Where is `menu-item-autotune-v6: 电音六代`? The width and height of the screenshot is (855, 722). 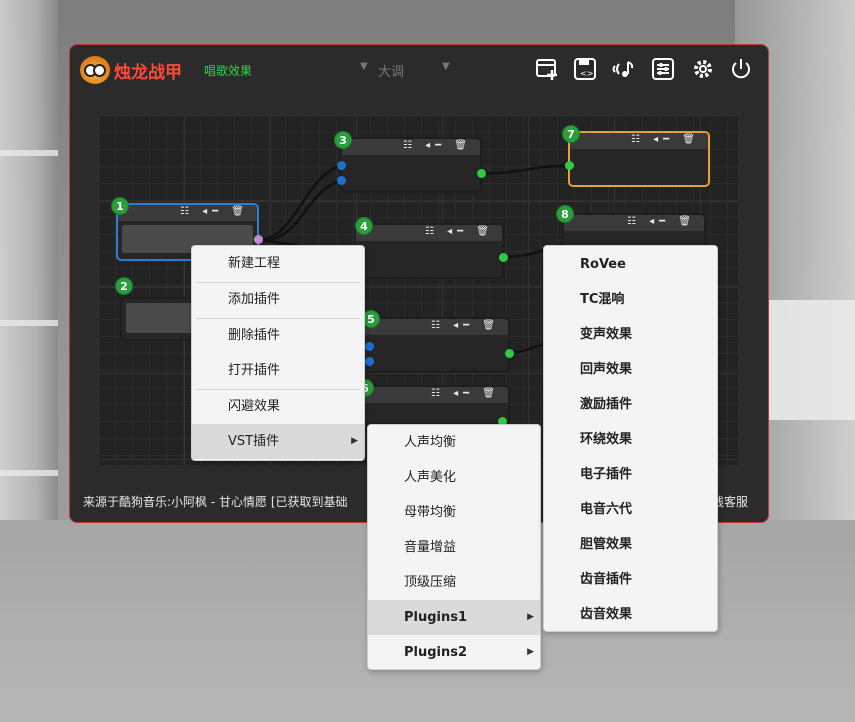
menu-item-autotune-v6: 电音六代 is located at coordinates (630, 509).